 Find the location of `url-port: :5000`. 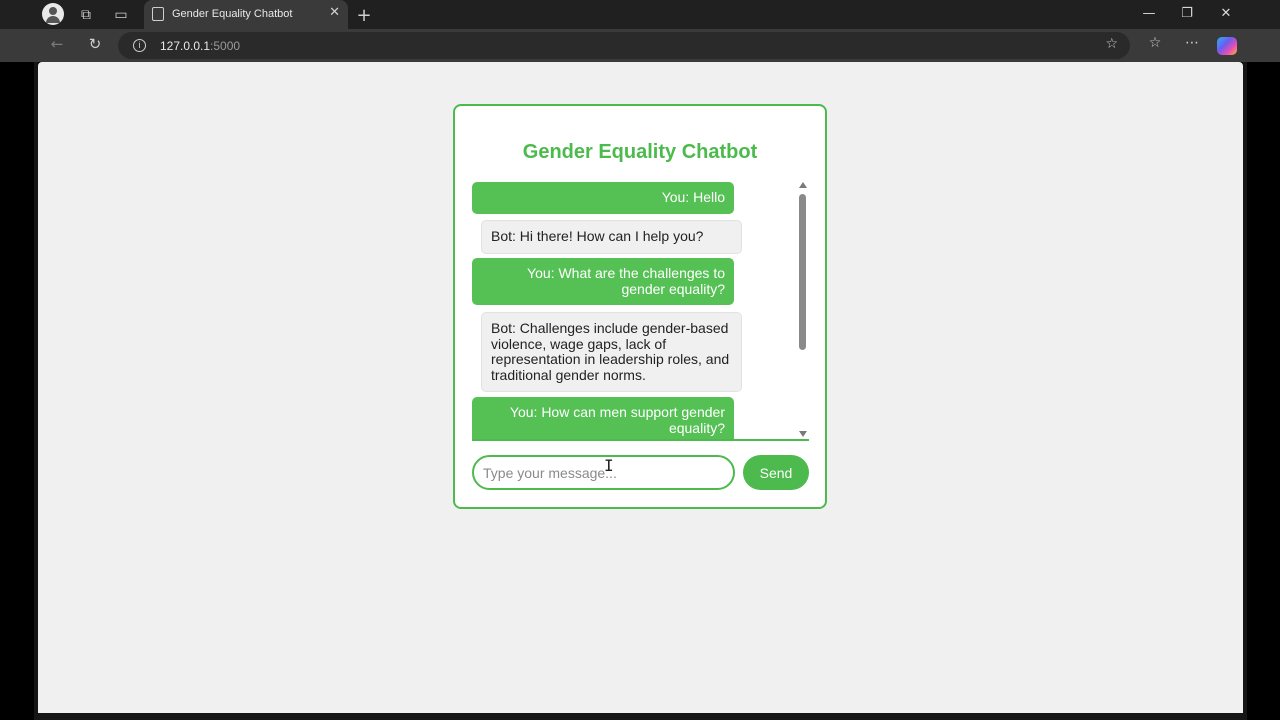

url-port: :5000 is located at coordinates (225, 46).